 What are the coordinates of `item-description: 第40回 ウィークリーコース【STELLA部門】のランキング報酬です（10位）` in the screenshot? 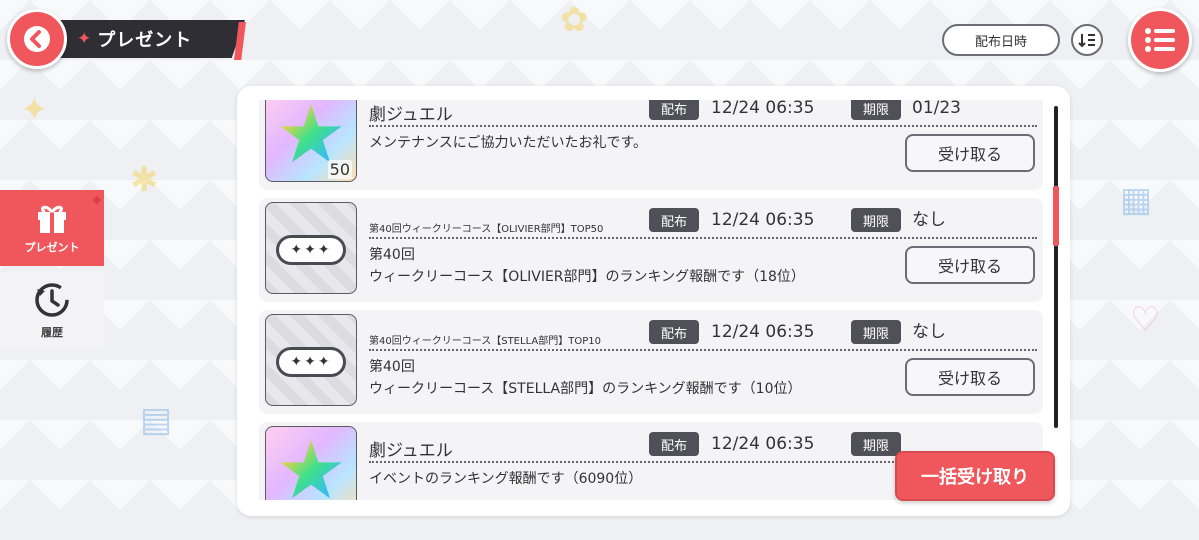 It's located at (585, 378).